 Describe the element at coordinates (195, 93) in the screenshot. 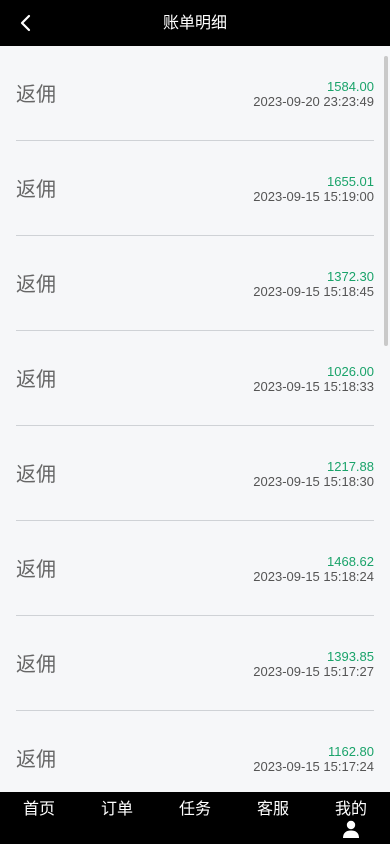

I see `list-item: 返佣 1584.00 2023-09-20 23:23:49` at that location.